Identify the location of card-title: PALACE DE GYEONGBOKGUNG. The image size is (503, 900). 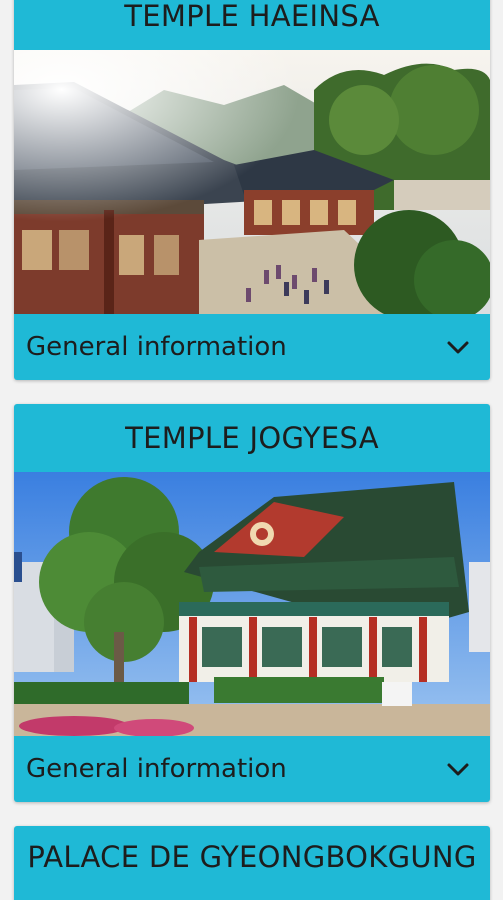
(252, 857).